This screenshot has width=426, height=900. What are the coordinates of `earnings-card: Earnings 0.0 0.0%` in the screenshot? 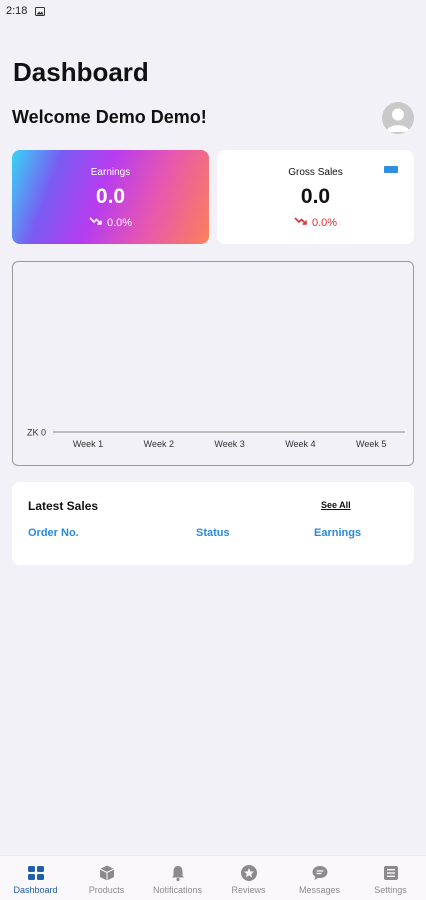 It's located at (110, 197).